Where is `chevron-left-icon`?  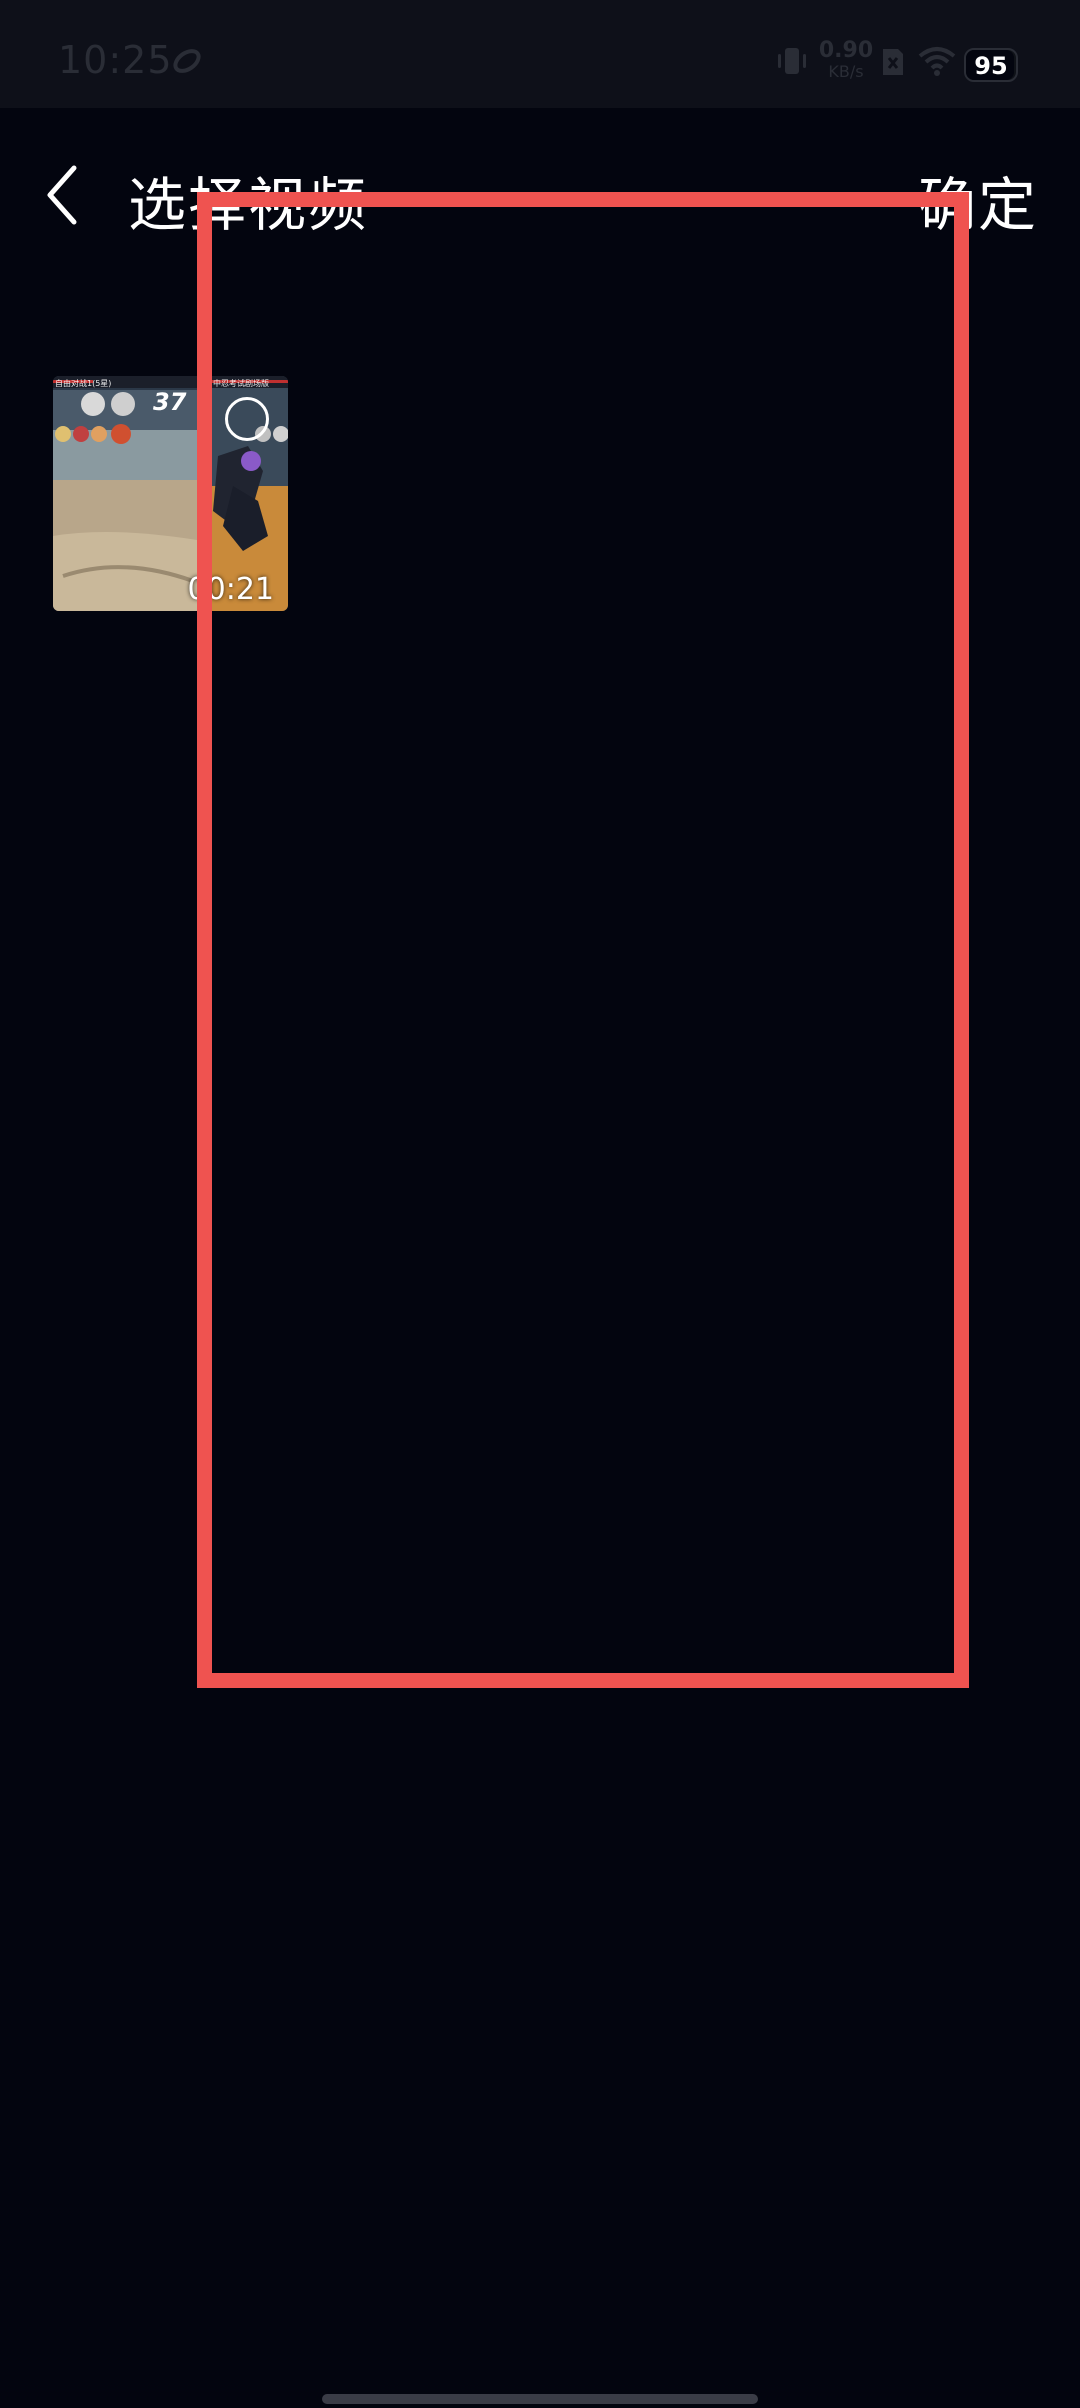
chevron-left-icon is located at coordinates (65, 195).